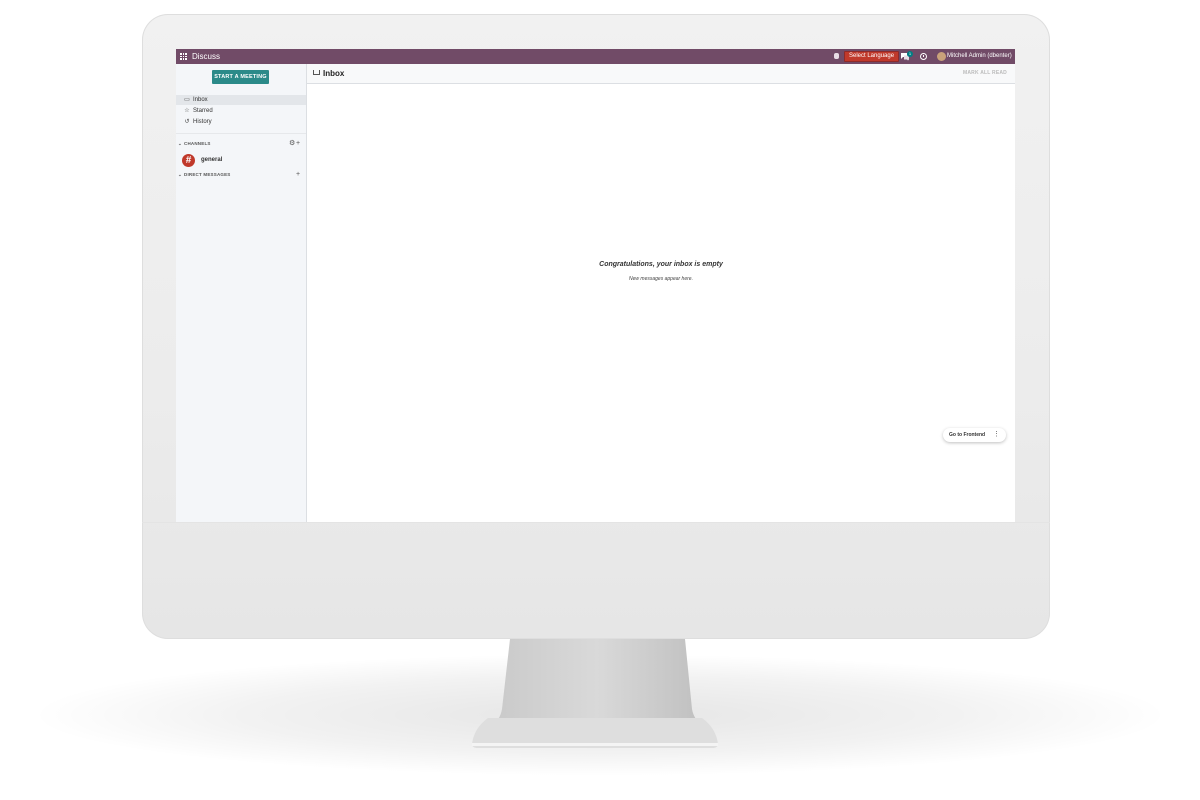 Image resolution: width=1200 pixels, height=800 pixels. Describe the element at coordinates (298, 175) in the screenshot. I see `add-direct-message-icon: +` at that location.